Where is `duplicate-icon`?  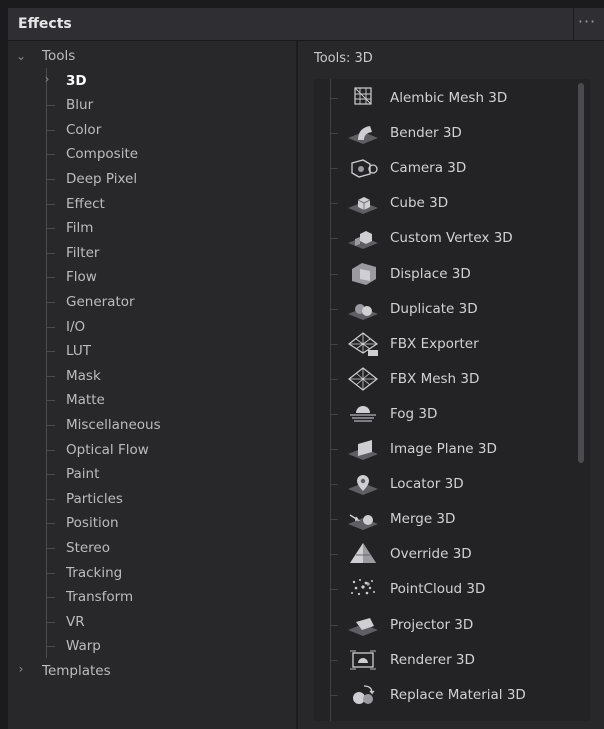 duplicate-icon is located at coordinates (363, 309).